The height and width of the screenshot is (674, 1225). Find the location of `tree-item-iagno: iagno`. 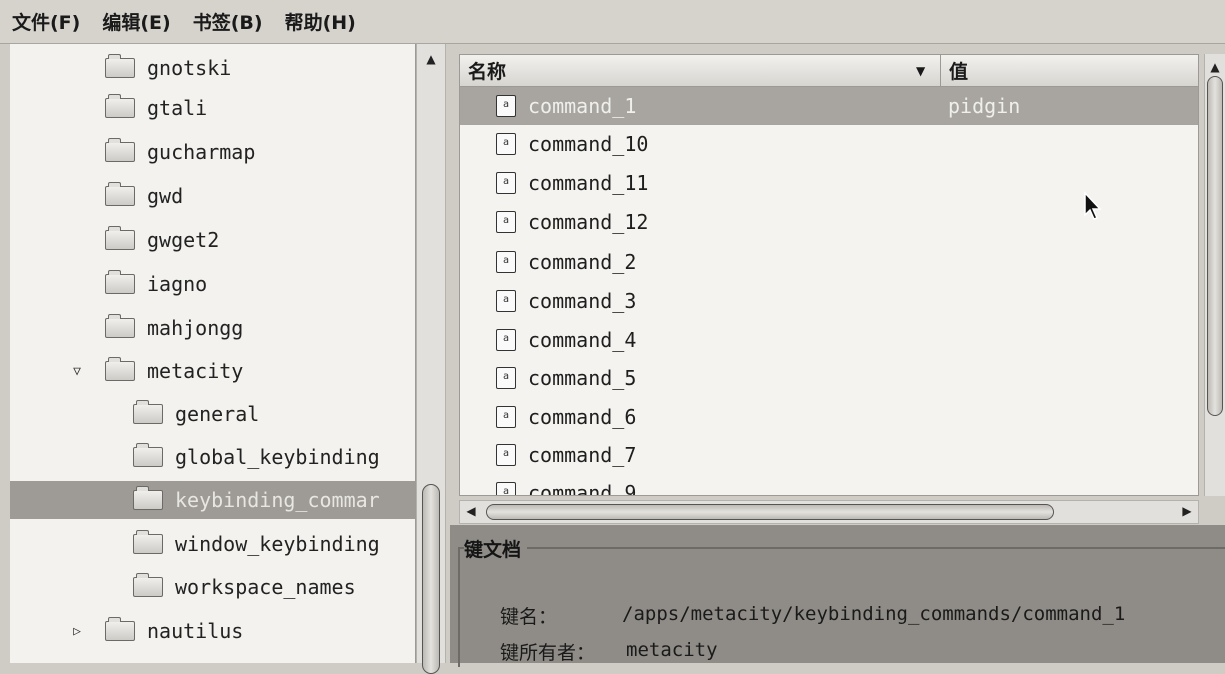

tree-item-iagno: iagno is located at coordinates (212, 284).